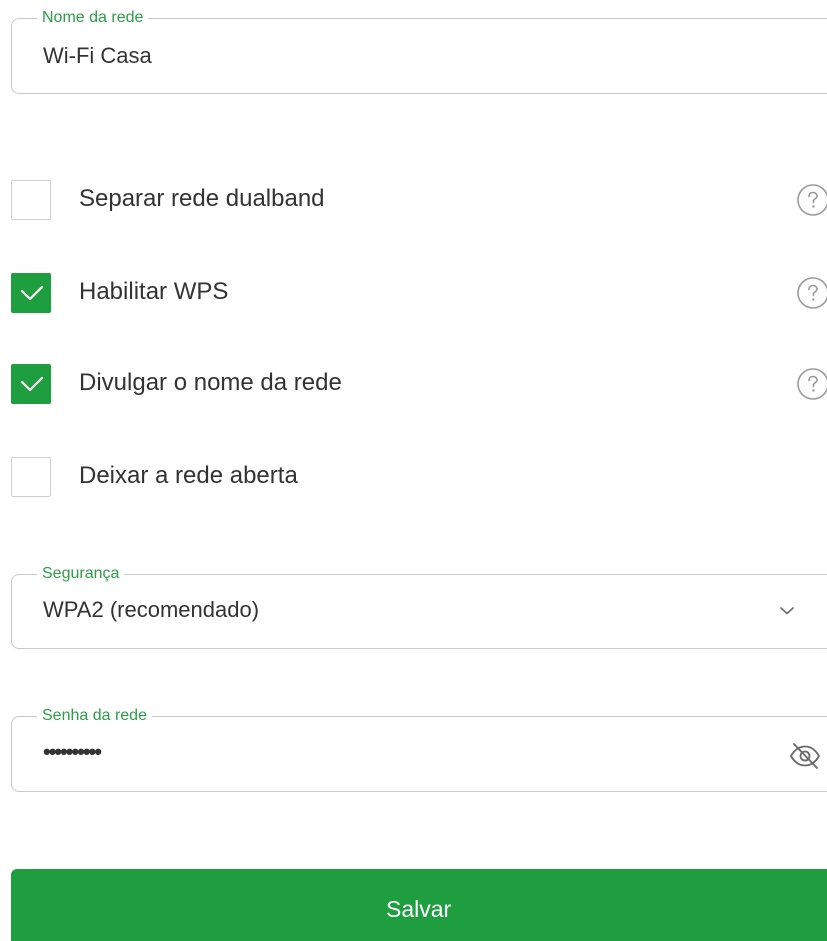 The width and height of the screenshot is (827, 941). Describe the element at coordinates (188, 475) in the screenshot. I see `option-label: Deixar a rede aberta` at that location.